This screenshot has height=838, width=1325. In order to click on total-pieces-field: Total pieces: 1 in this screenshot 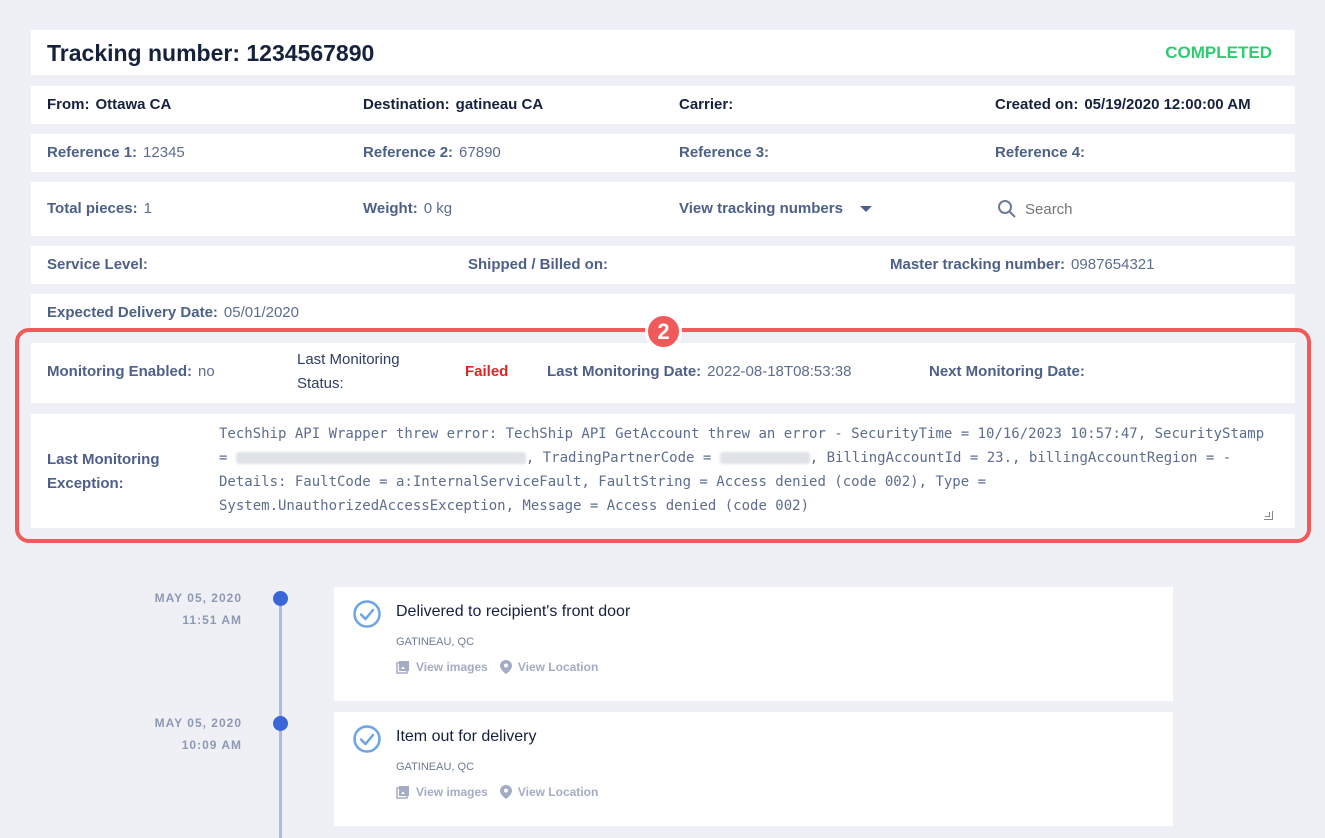, I will do `click(99, 208)`.